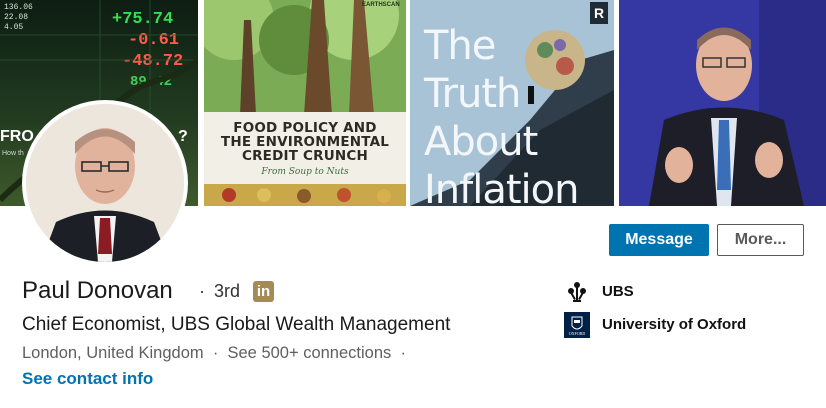 The height and width of the screenshot is (408, 826). What do you see at coordinates (577, 292) in the screenshot?
I see `ubs-keys-icon` at bounding box center [577, 292].